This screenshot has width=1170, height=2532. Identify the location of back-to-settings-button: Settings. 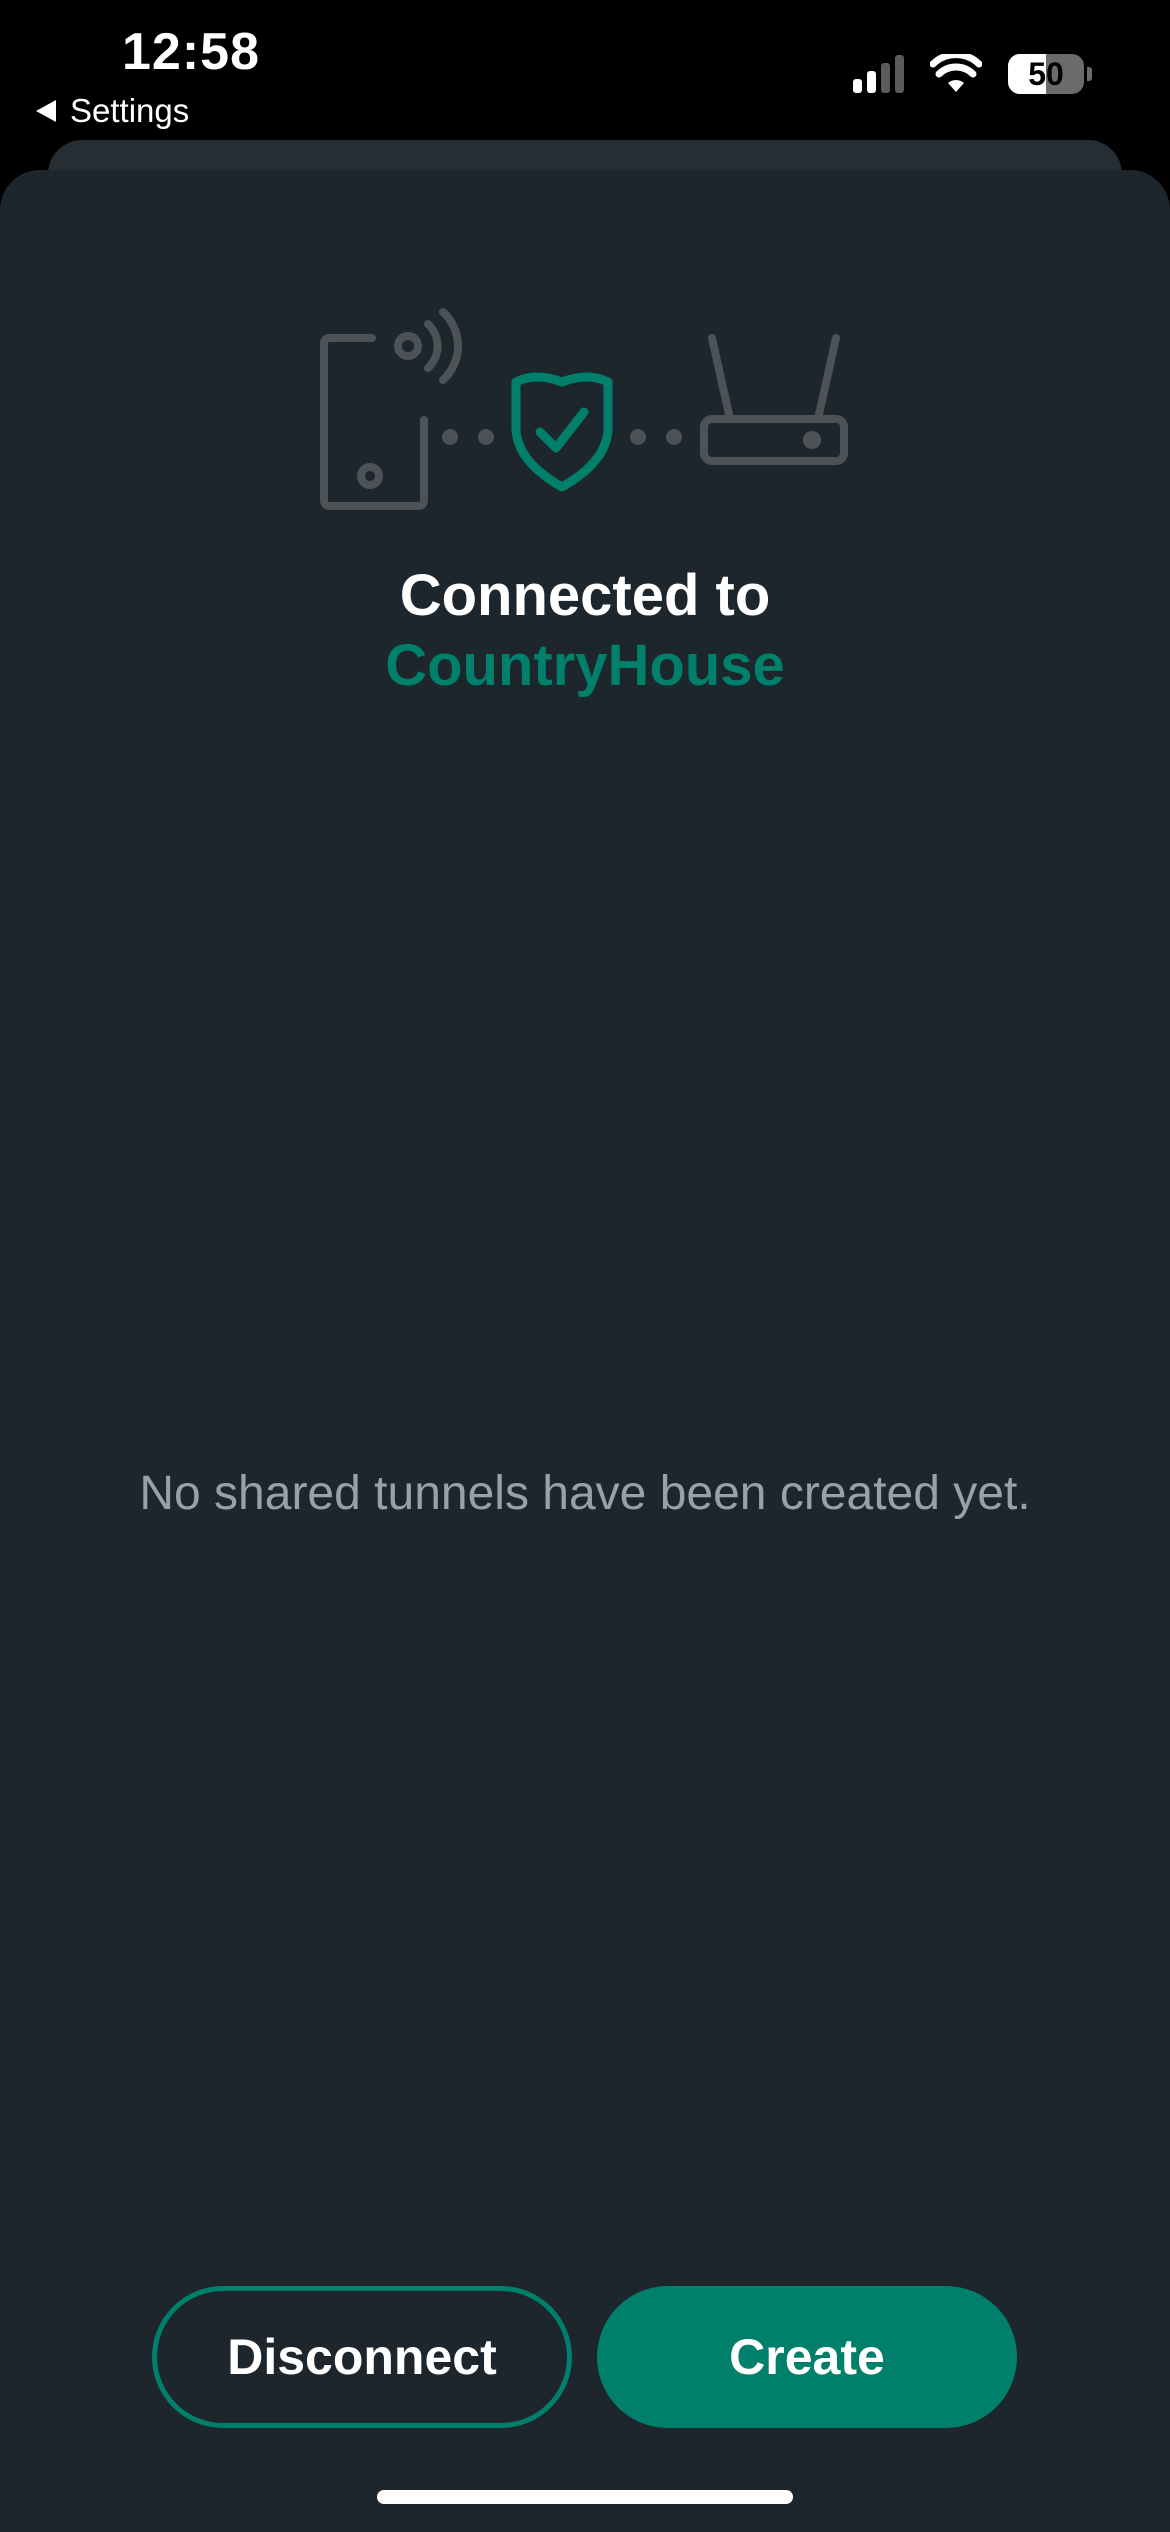
(112, 111).